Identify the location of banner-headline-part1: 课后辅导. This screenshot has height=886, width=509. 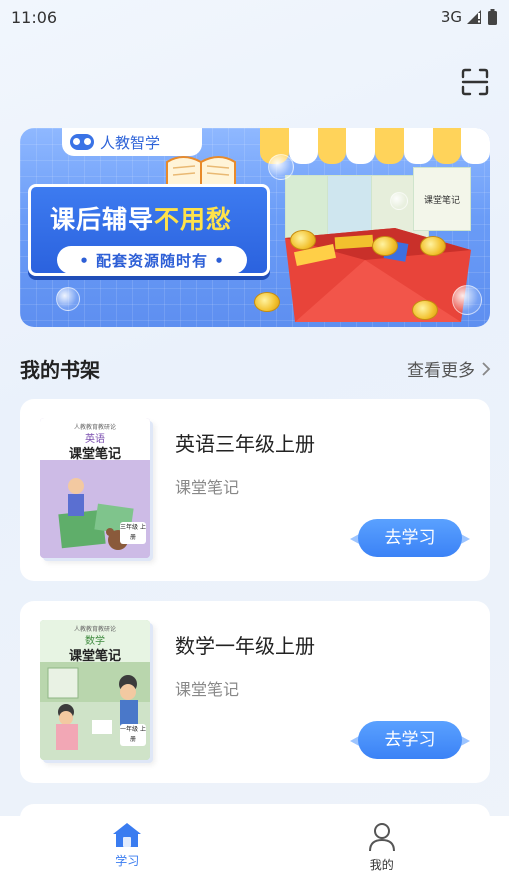
(102, 219).